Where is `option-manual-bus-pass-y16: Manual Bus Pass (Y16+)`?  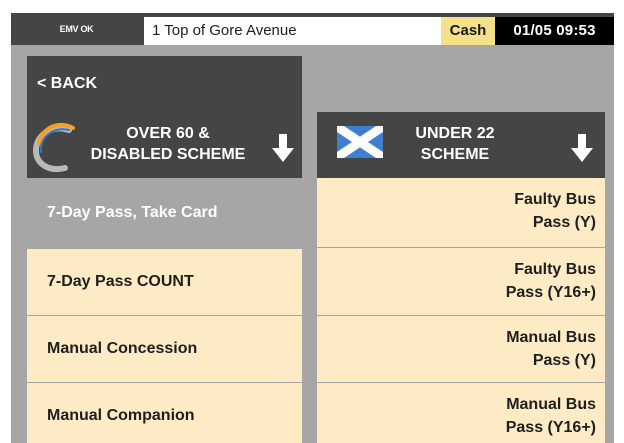 option-manual-bus-pass-y16: Manual Bus Pass (Y16+) is located at coordinates (461, 413).